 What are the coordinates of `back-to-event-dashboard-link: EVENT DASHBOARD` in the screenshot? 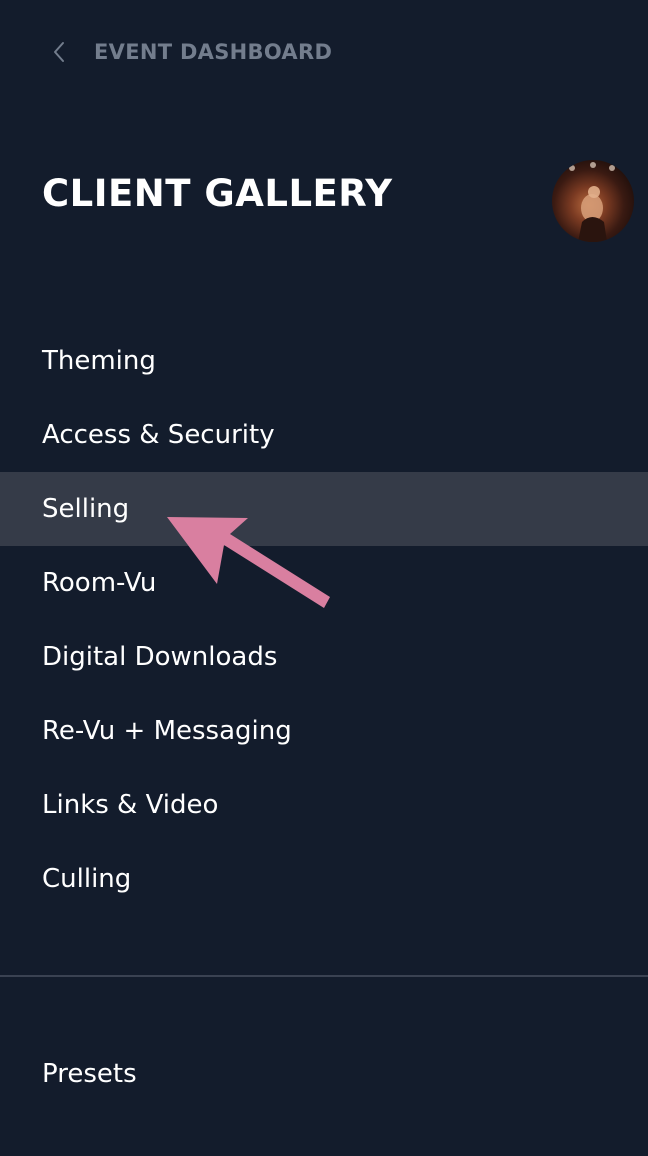 It's located at (190, 52).